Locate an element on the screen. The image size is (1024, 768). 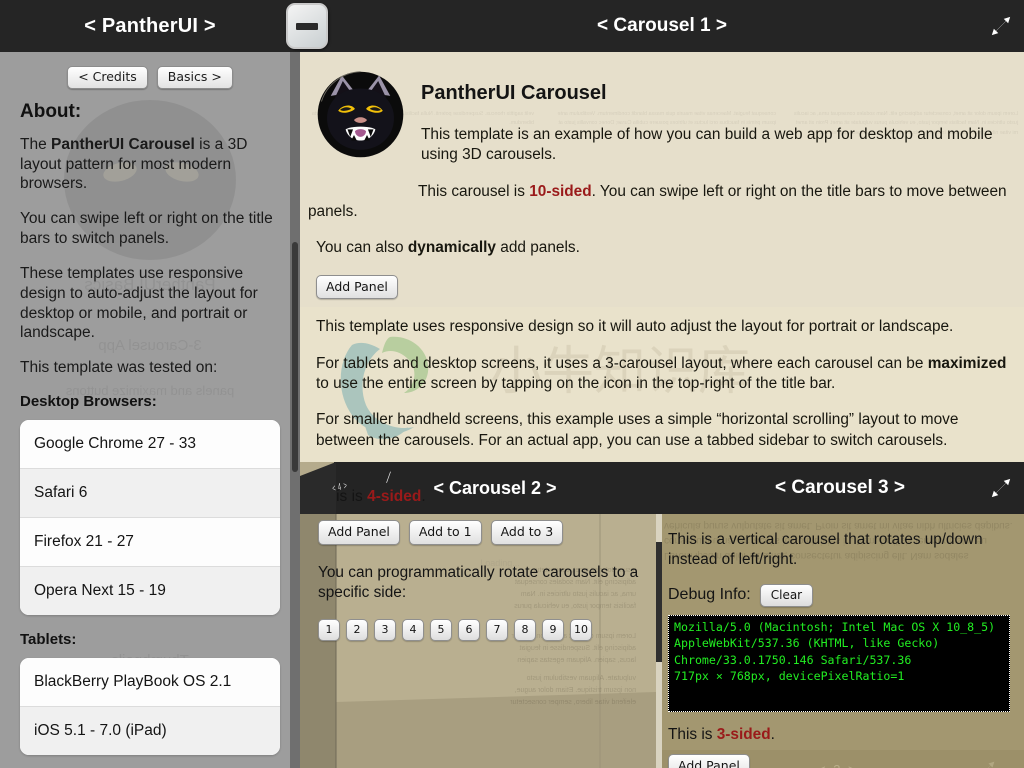
desktop-browsers-heading: Desktop Browsers: is located at coordinates (88, 402).